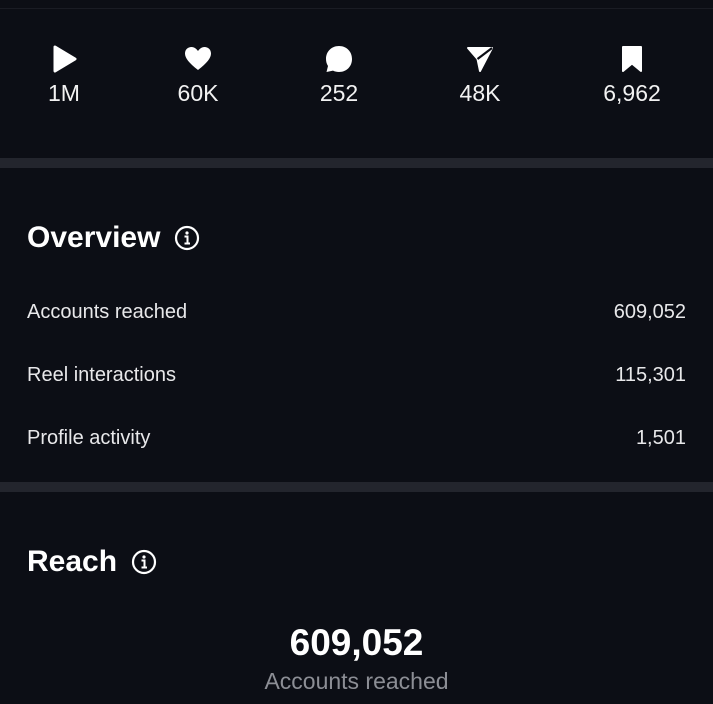  What do you see at coordinates (64, 59) in the screenshot?
I see `play-icon` at bounding box center [64, 59].